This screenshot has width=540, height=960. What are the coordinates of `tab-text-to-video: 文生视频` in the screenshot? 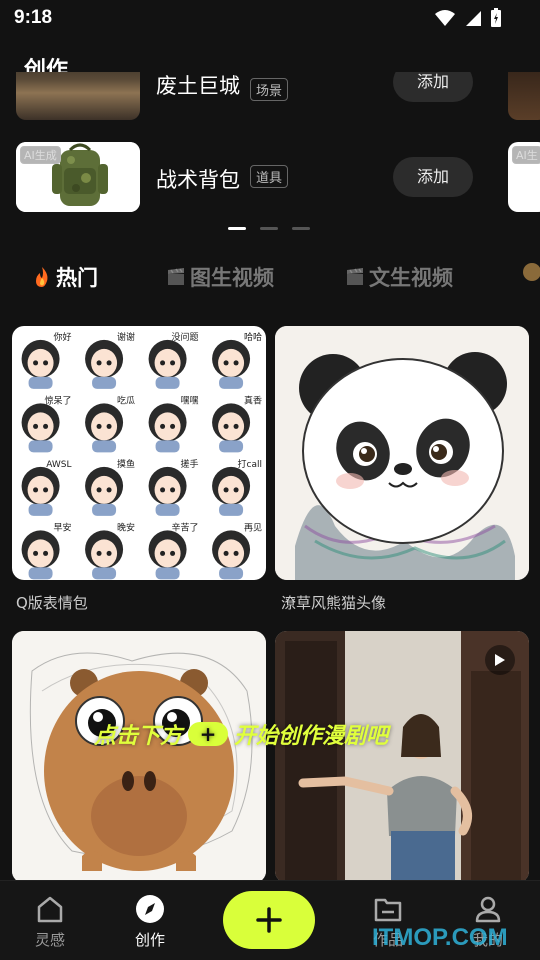 It's located at (399, 277).